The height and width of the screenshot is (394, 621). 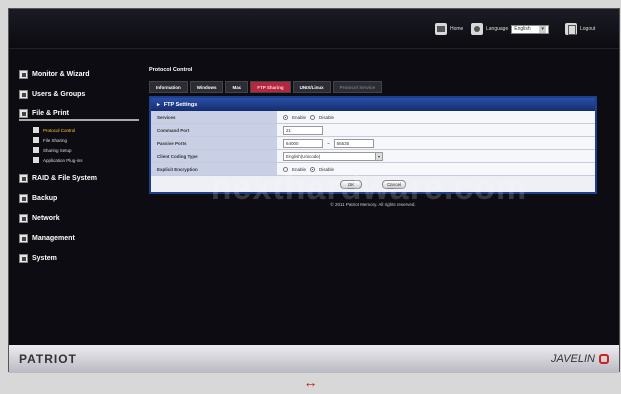 What do you see at coordinates (285, 117) in the screenshot?
I see `services-enable-radio` at bounding box center [285, 117].